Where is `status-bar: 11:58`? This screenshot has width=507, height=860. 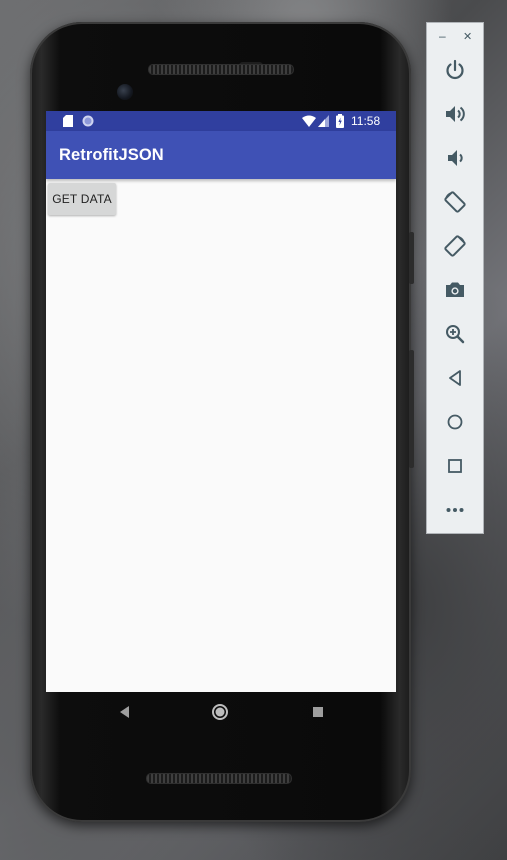 status-bar: 11:58 is located at coordinates (221, 121).